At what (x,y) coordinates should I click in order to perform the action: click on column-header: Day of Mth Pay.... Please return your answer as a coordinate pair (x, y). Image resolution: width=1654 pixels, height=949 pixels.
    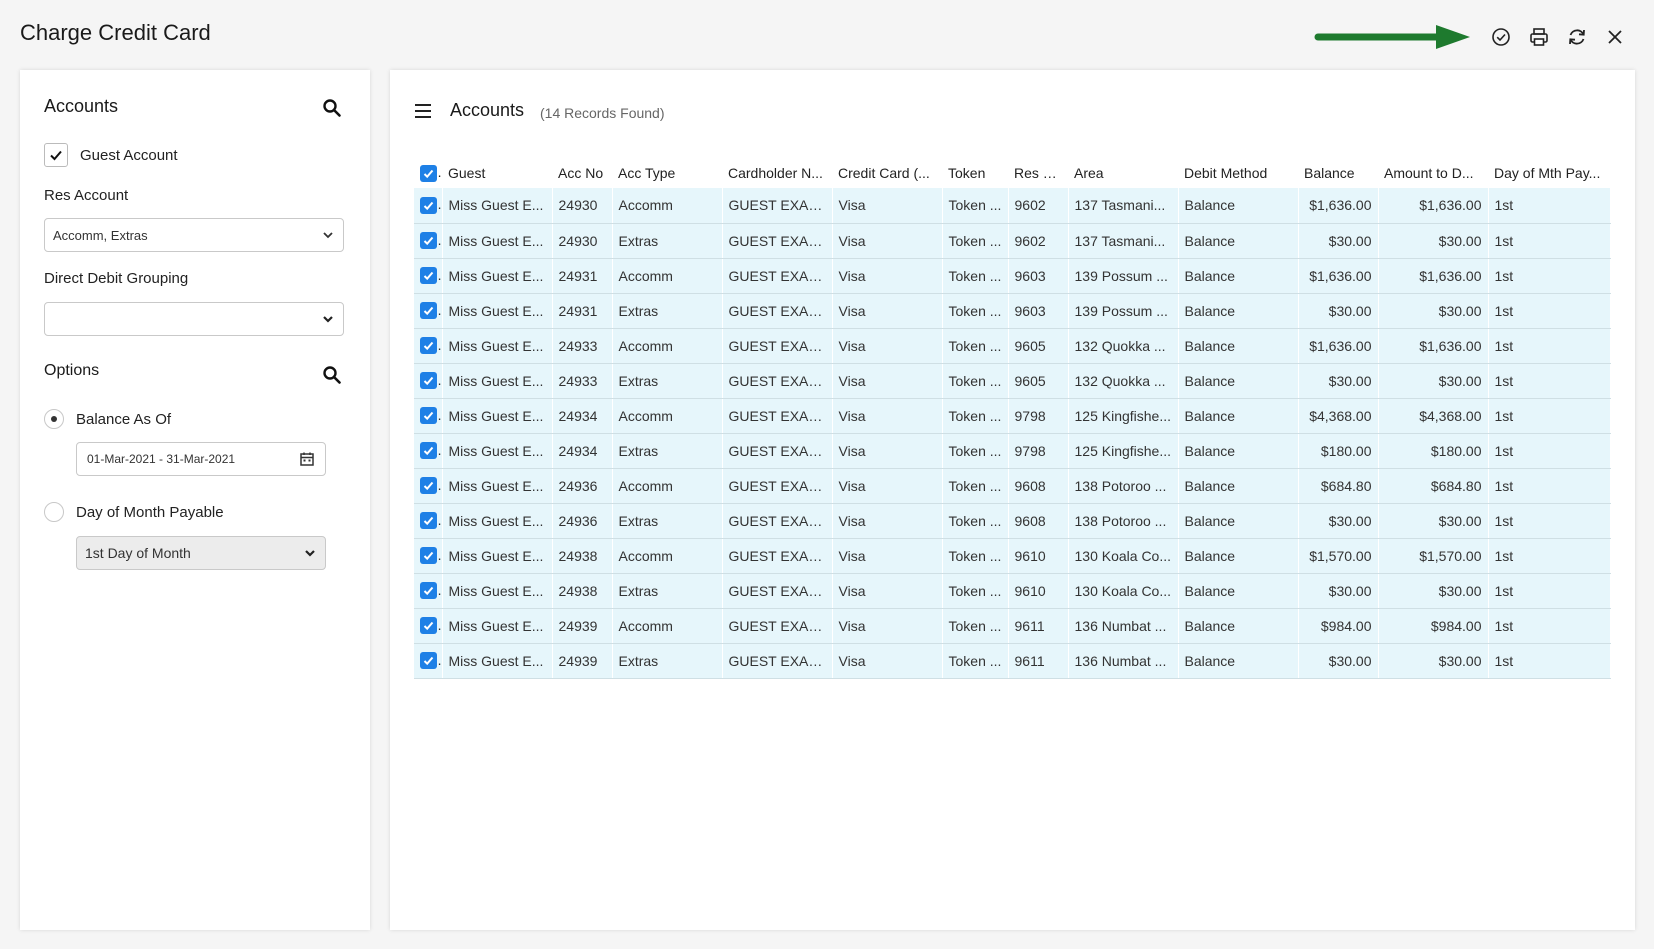
    Looking at the image, I should click on (1549, 173).